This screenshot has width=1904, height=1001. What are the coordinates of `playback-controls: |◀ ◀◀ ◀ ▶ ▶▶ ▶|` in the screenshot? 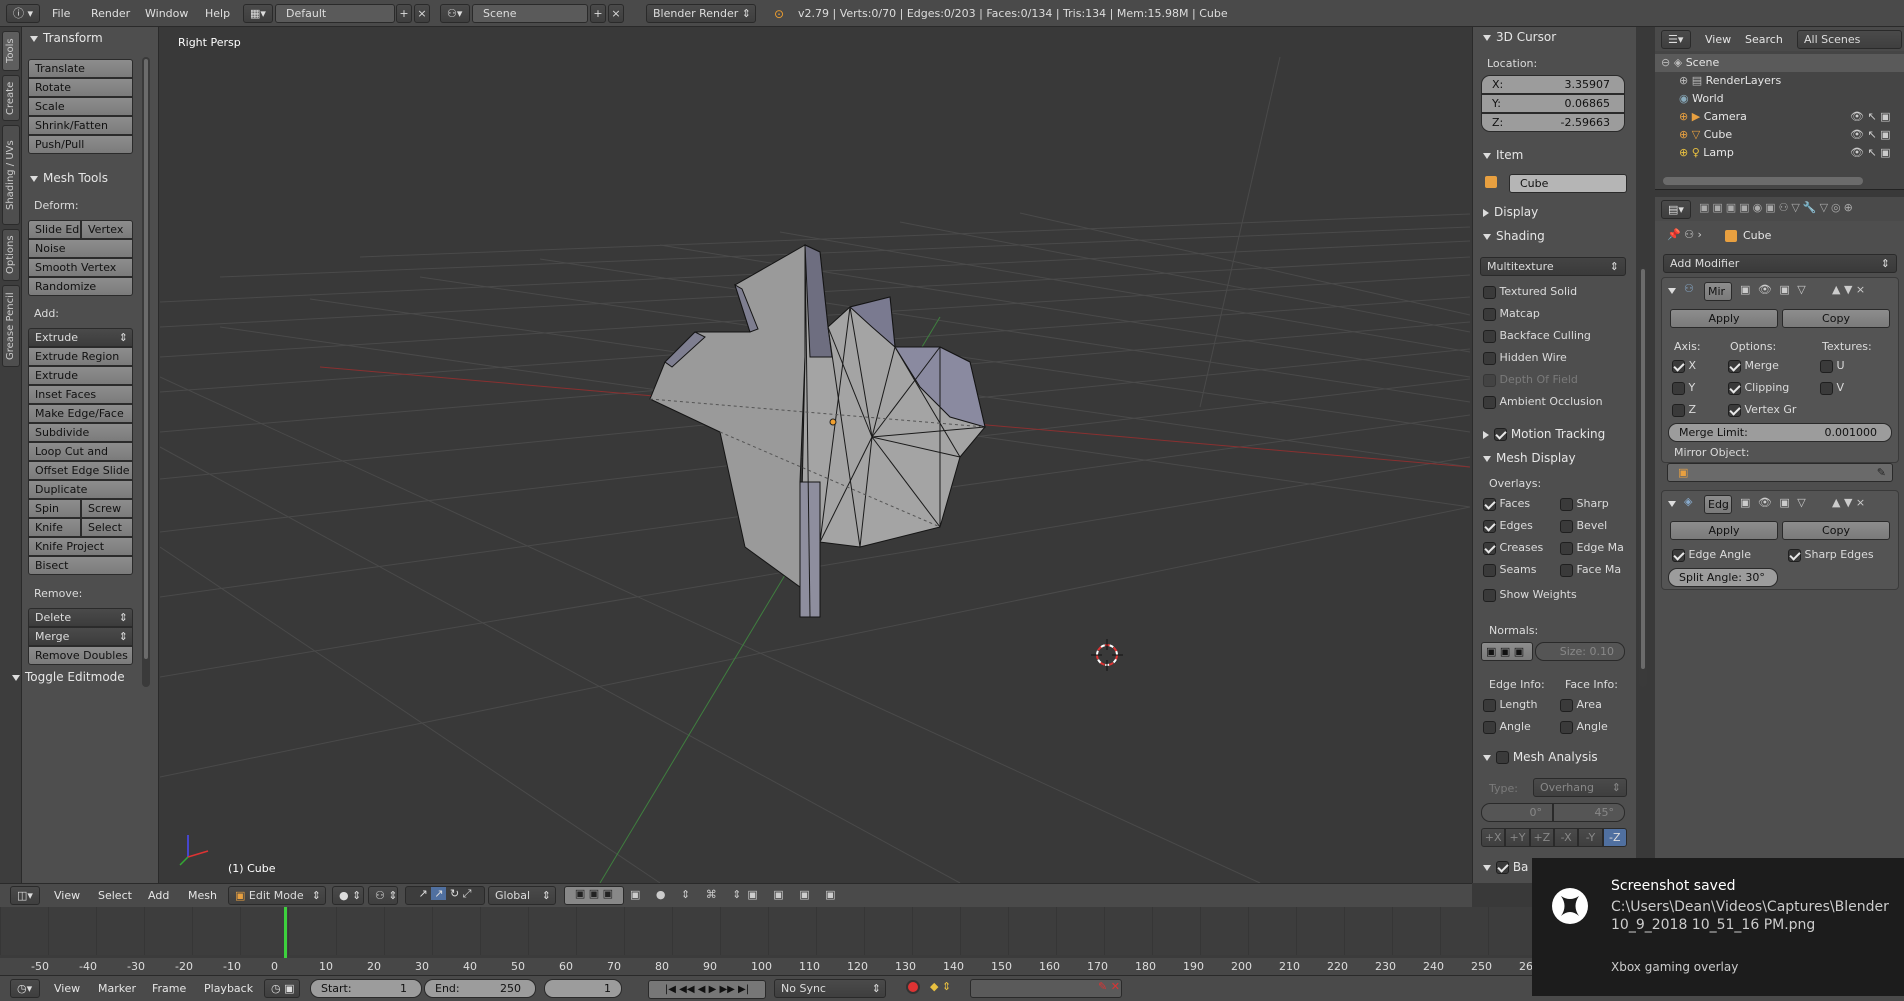 It's located at (707, 989).